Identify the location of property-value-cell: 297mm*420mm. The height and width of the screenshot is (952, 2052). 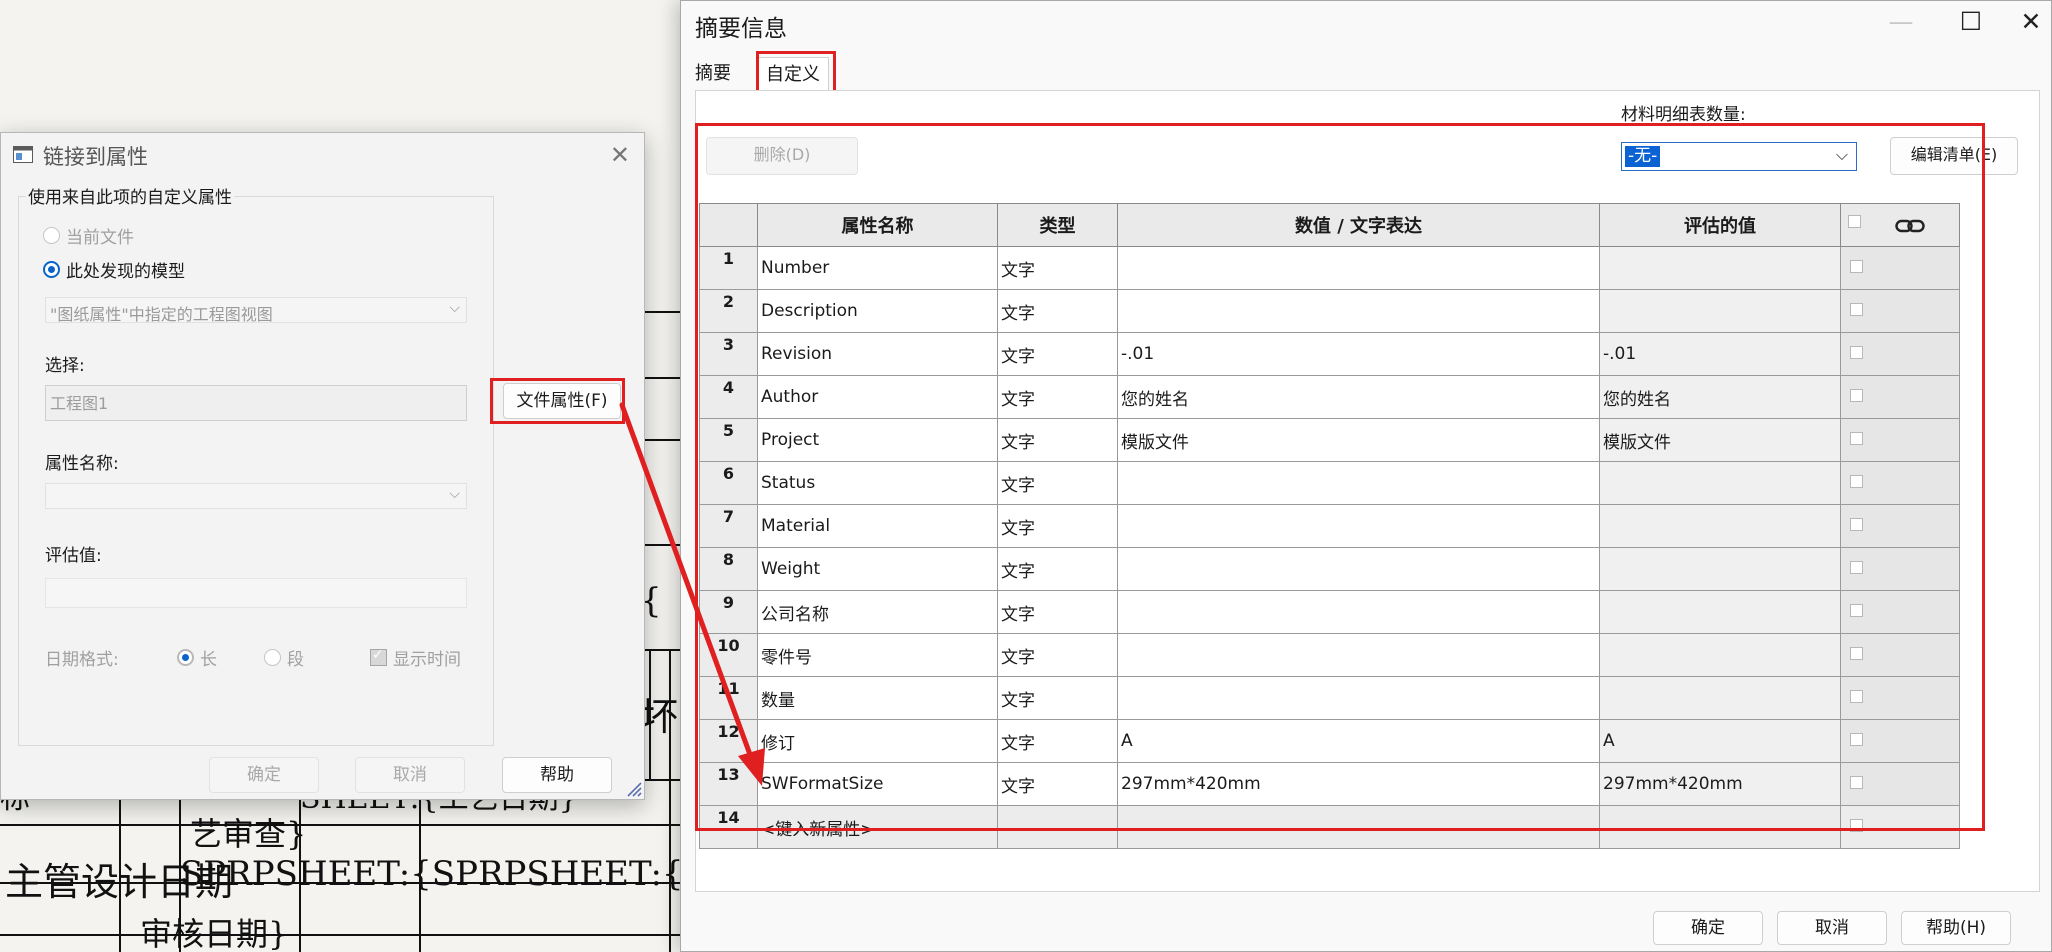
(1358, 784).